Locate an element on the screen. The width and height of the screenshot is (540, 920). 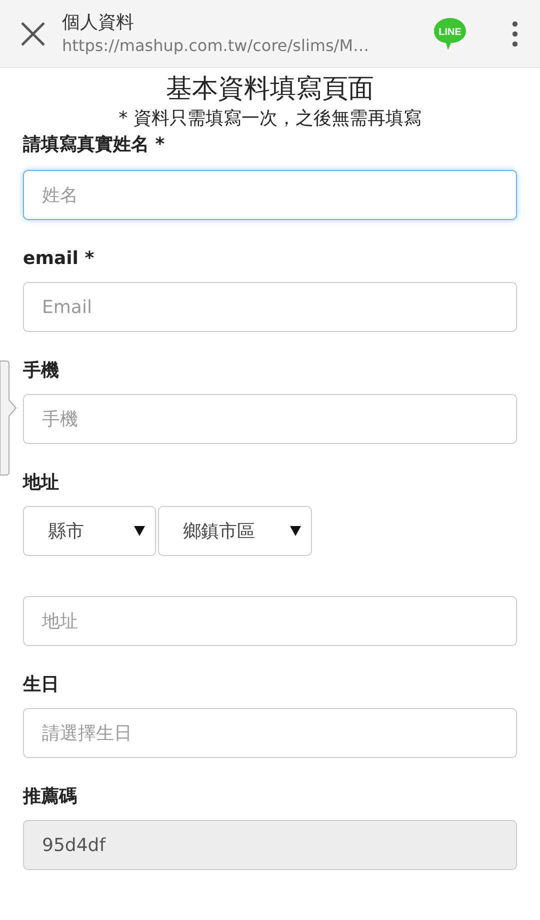
input-field: 地址 is located at coordinates (270, 621).